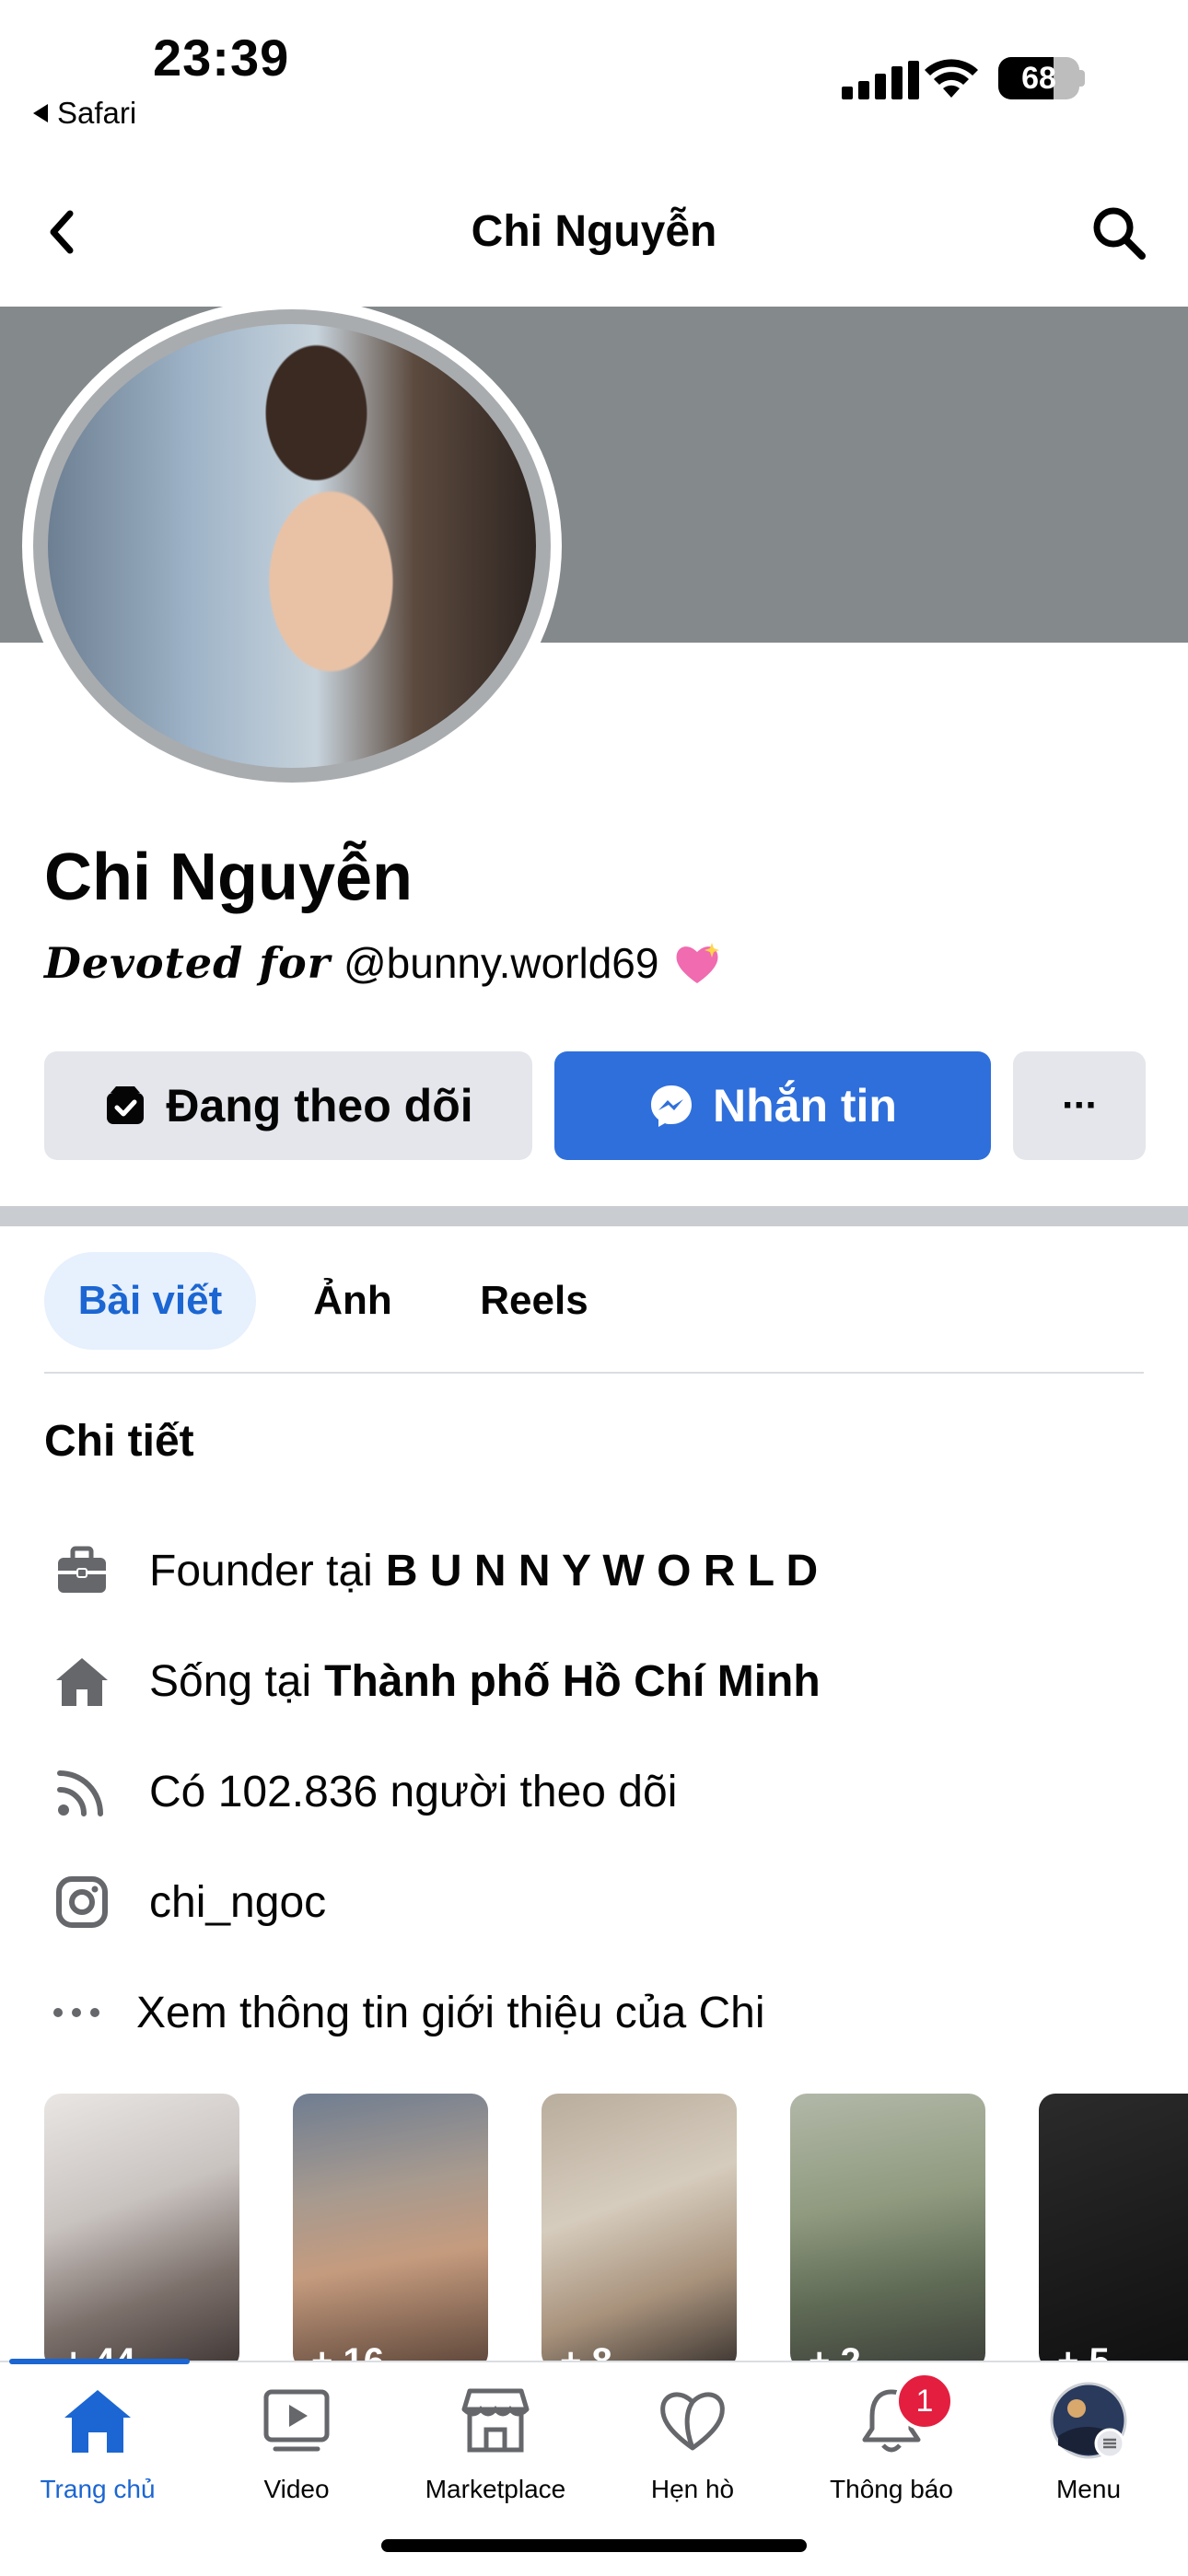 Image resolution: width=1188 pixels, height=2576 pixels. I want to click on back-triangle-icon, so click(40, 113).